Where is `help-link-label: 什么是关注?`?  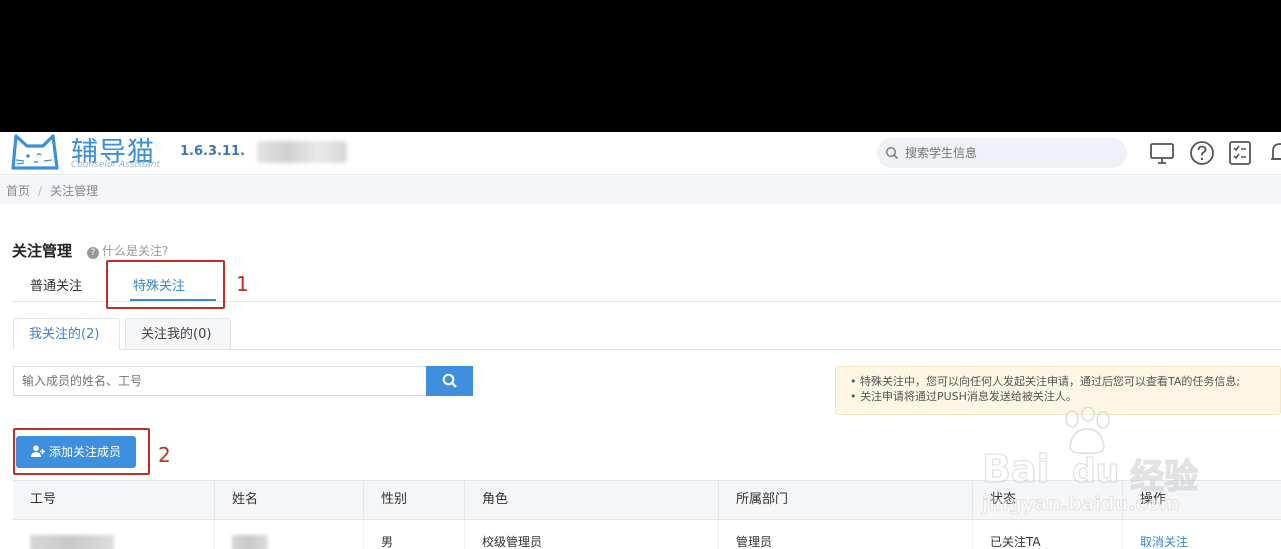
help-link-label: 什么是关注? is located at coordinates (135, 251).